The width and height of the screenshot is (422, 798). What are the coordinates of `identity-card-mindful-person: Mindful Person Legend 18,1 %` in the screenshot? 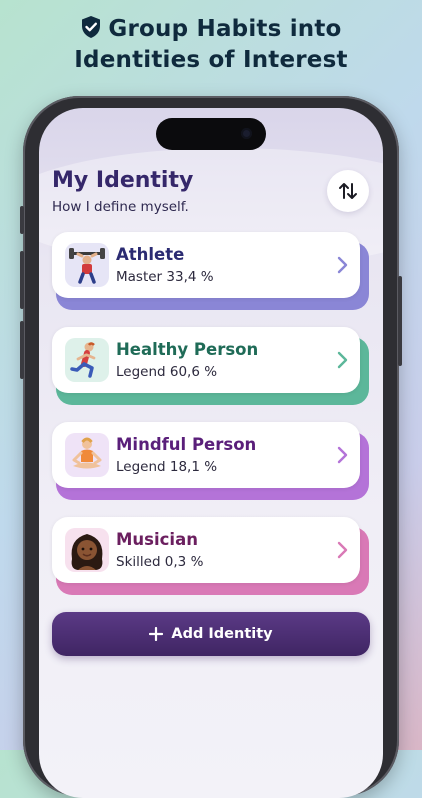 It's located at (210, 461).